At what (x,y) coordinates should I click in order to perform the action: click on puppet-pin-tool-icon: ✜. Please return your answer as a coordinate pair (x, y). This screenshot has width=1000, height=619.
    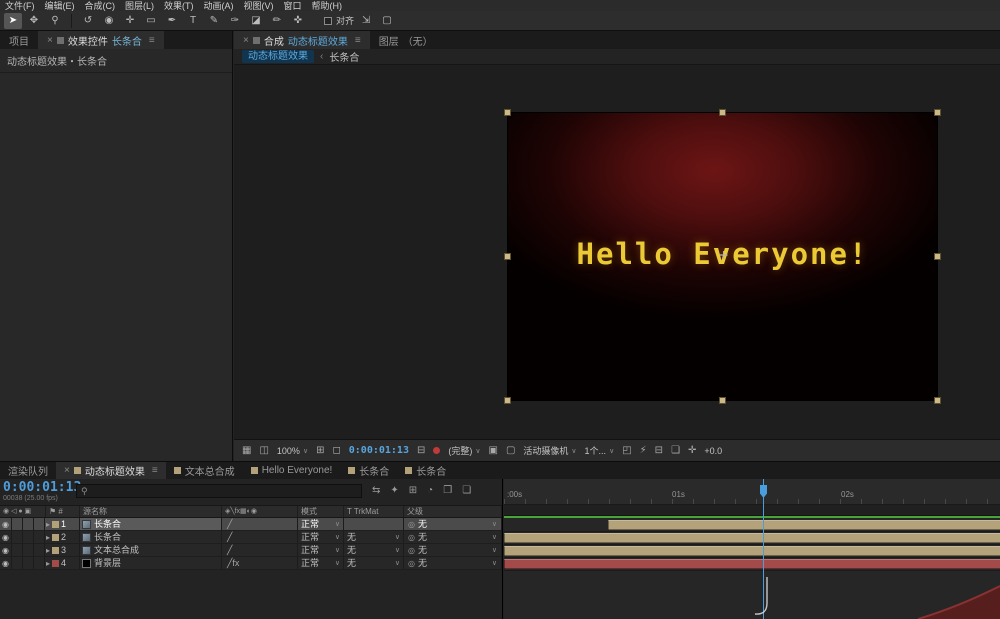
    Looking at the image, I should click on (298, 21).